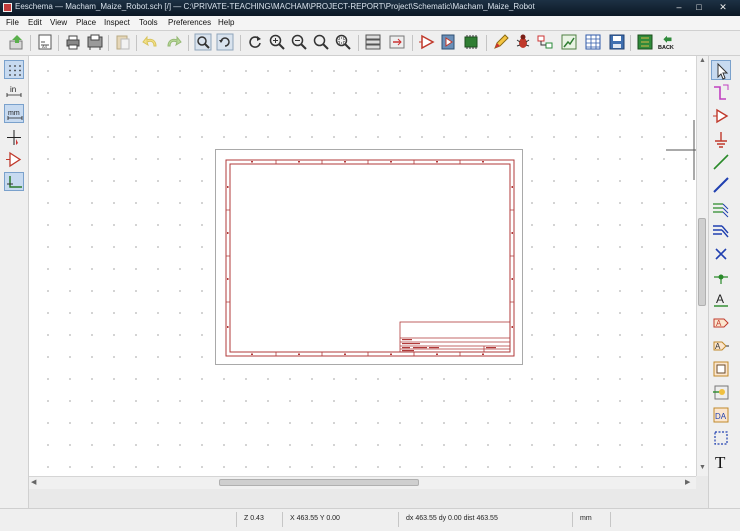  Describe the element at coordinates (203, 42) in the screenshot. I see `find-icon` at that location.